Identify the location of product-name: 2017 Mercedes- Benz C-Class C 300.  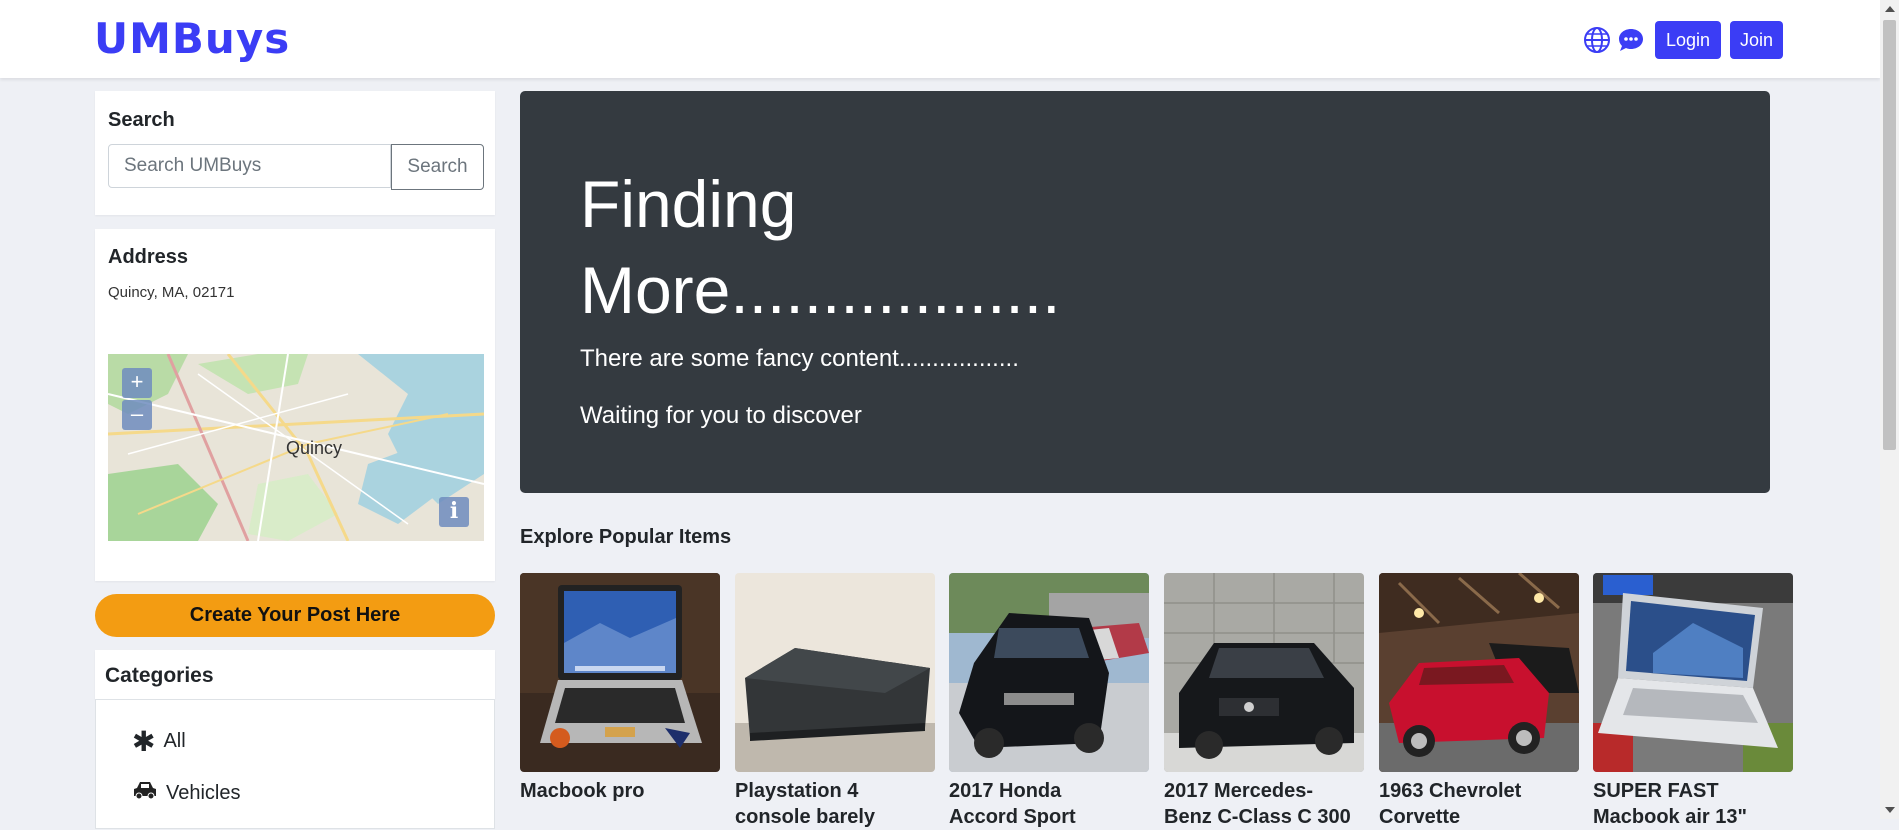
(1264, 804).